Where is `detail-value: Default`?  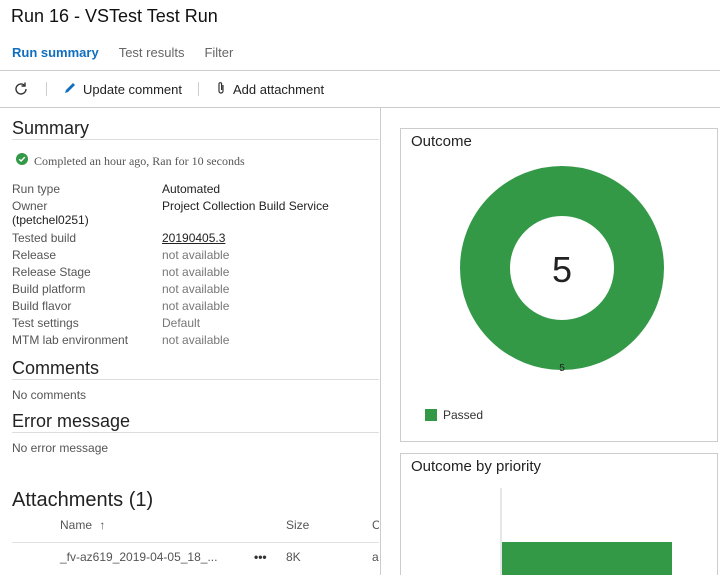 detail-value: Default is located at coordinates (181, 323).